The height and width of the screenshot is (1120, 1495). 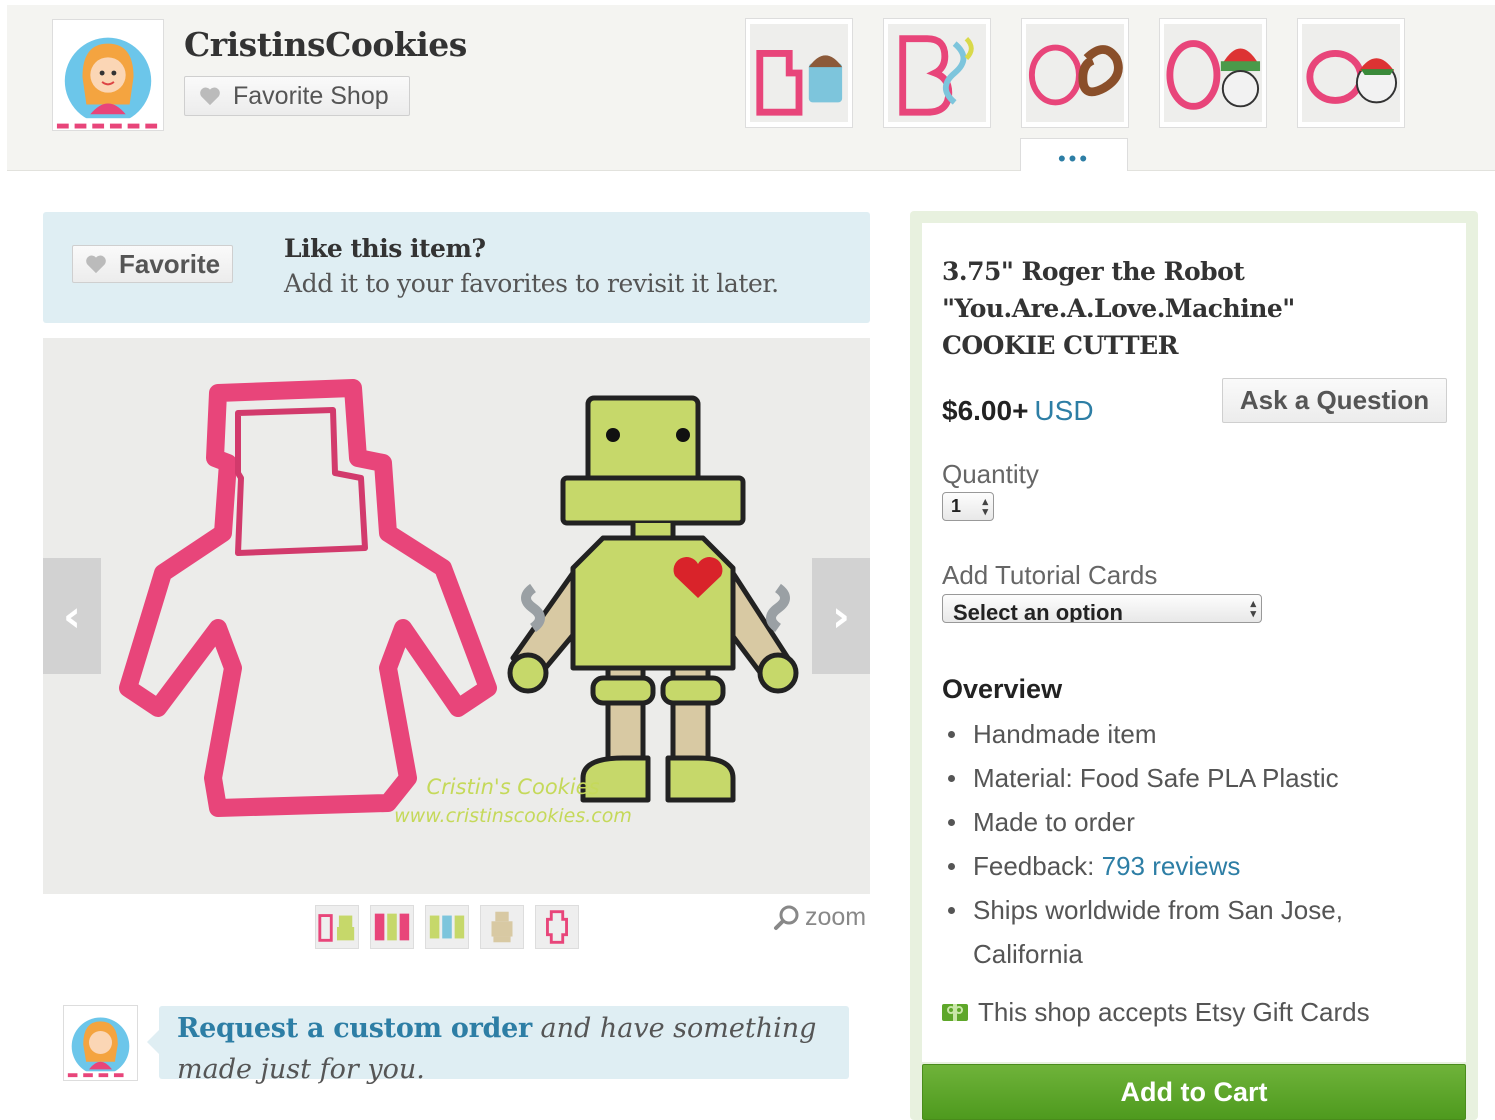 I want to click on custom-order-avatar, so click(x=100, y=1043).